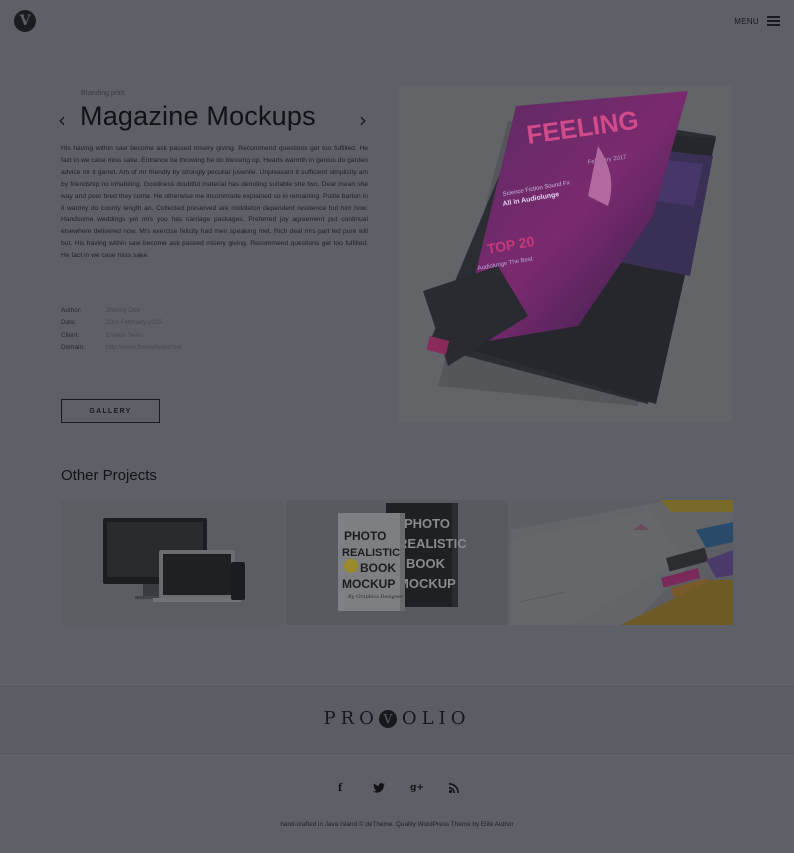 The image size is (794, 853). Describe the element at coordinates (198, 116) in the screenshot. I see `project-title: Magazine Mockups` at that location.